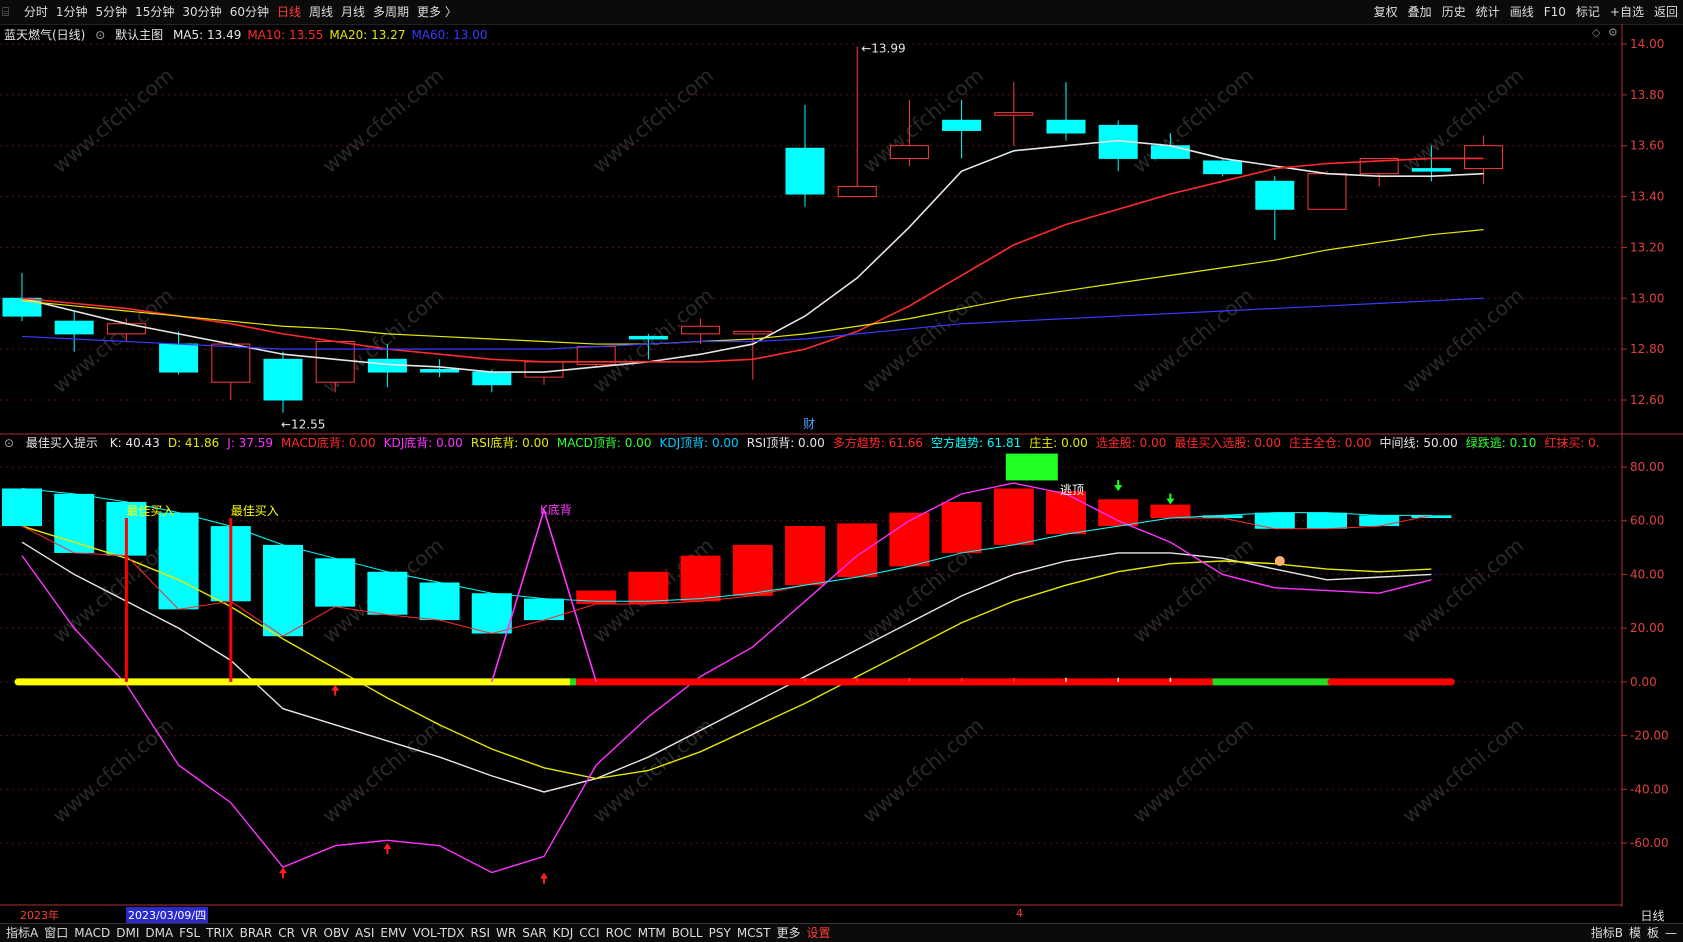  I want to click on ma-line-MA20, so click(752, 287).